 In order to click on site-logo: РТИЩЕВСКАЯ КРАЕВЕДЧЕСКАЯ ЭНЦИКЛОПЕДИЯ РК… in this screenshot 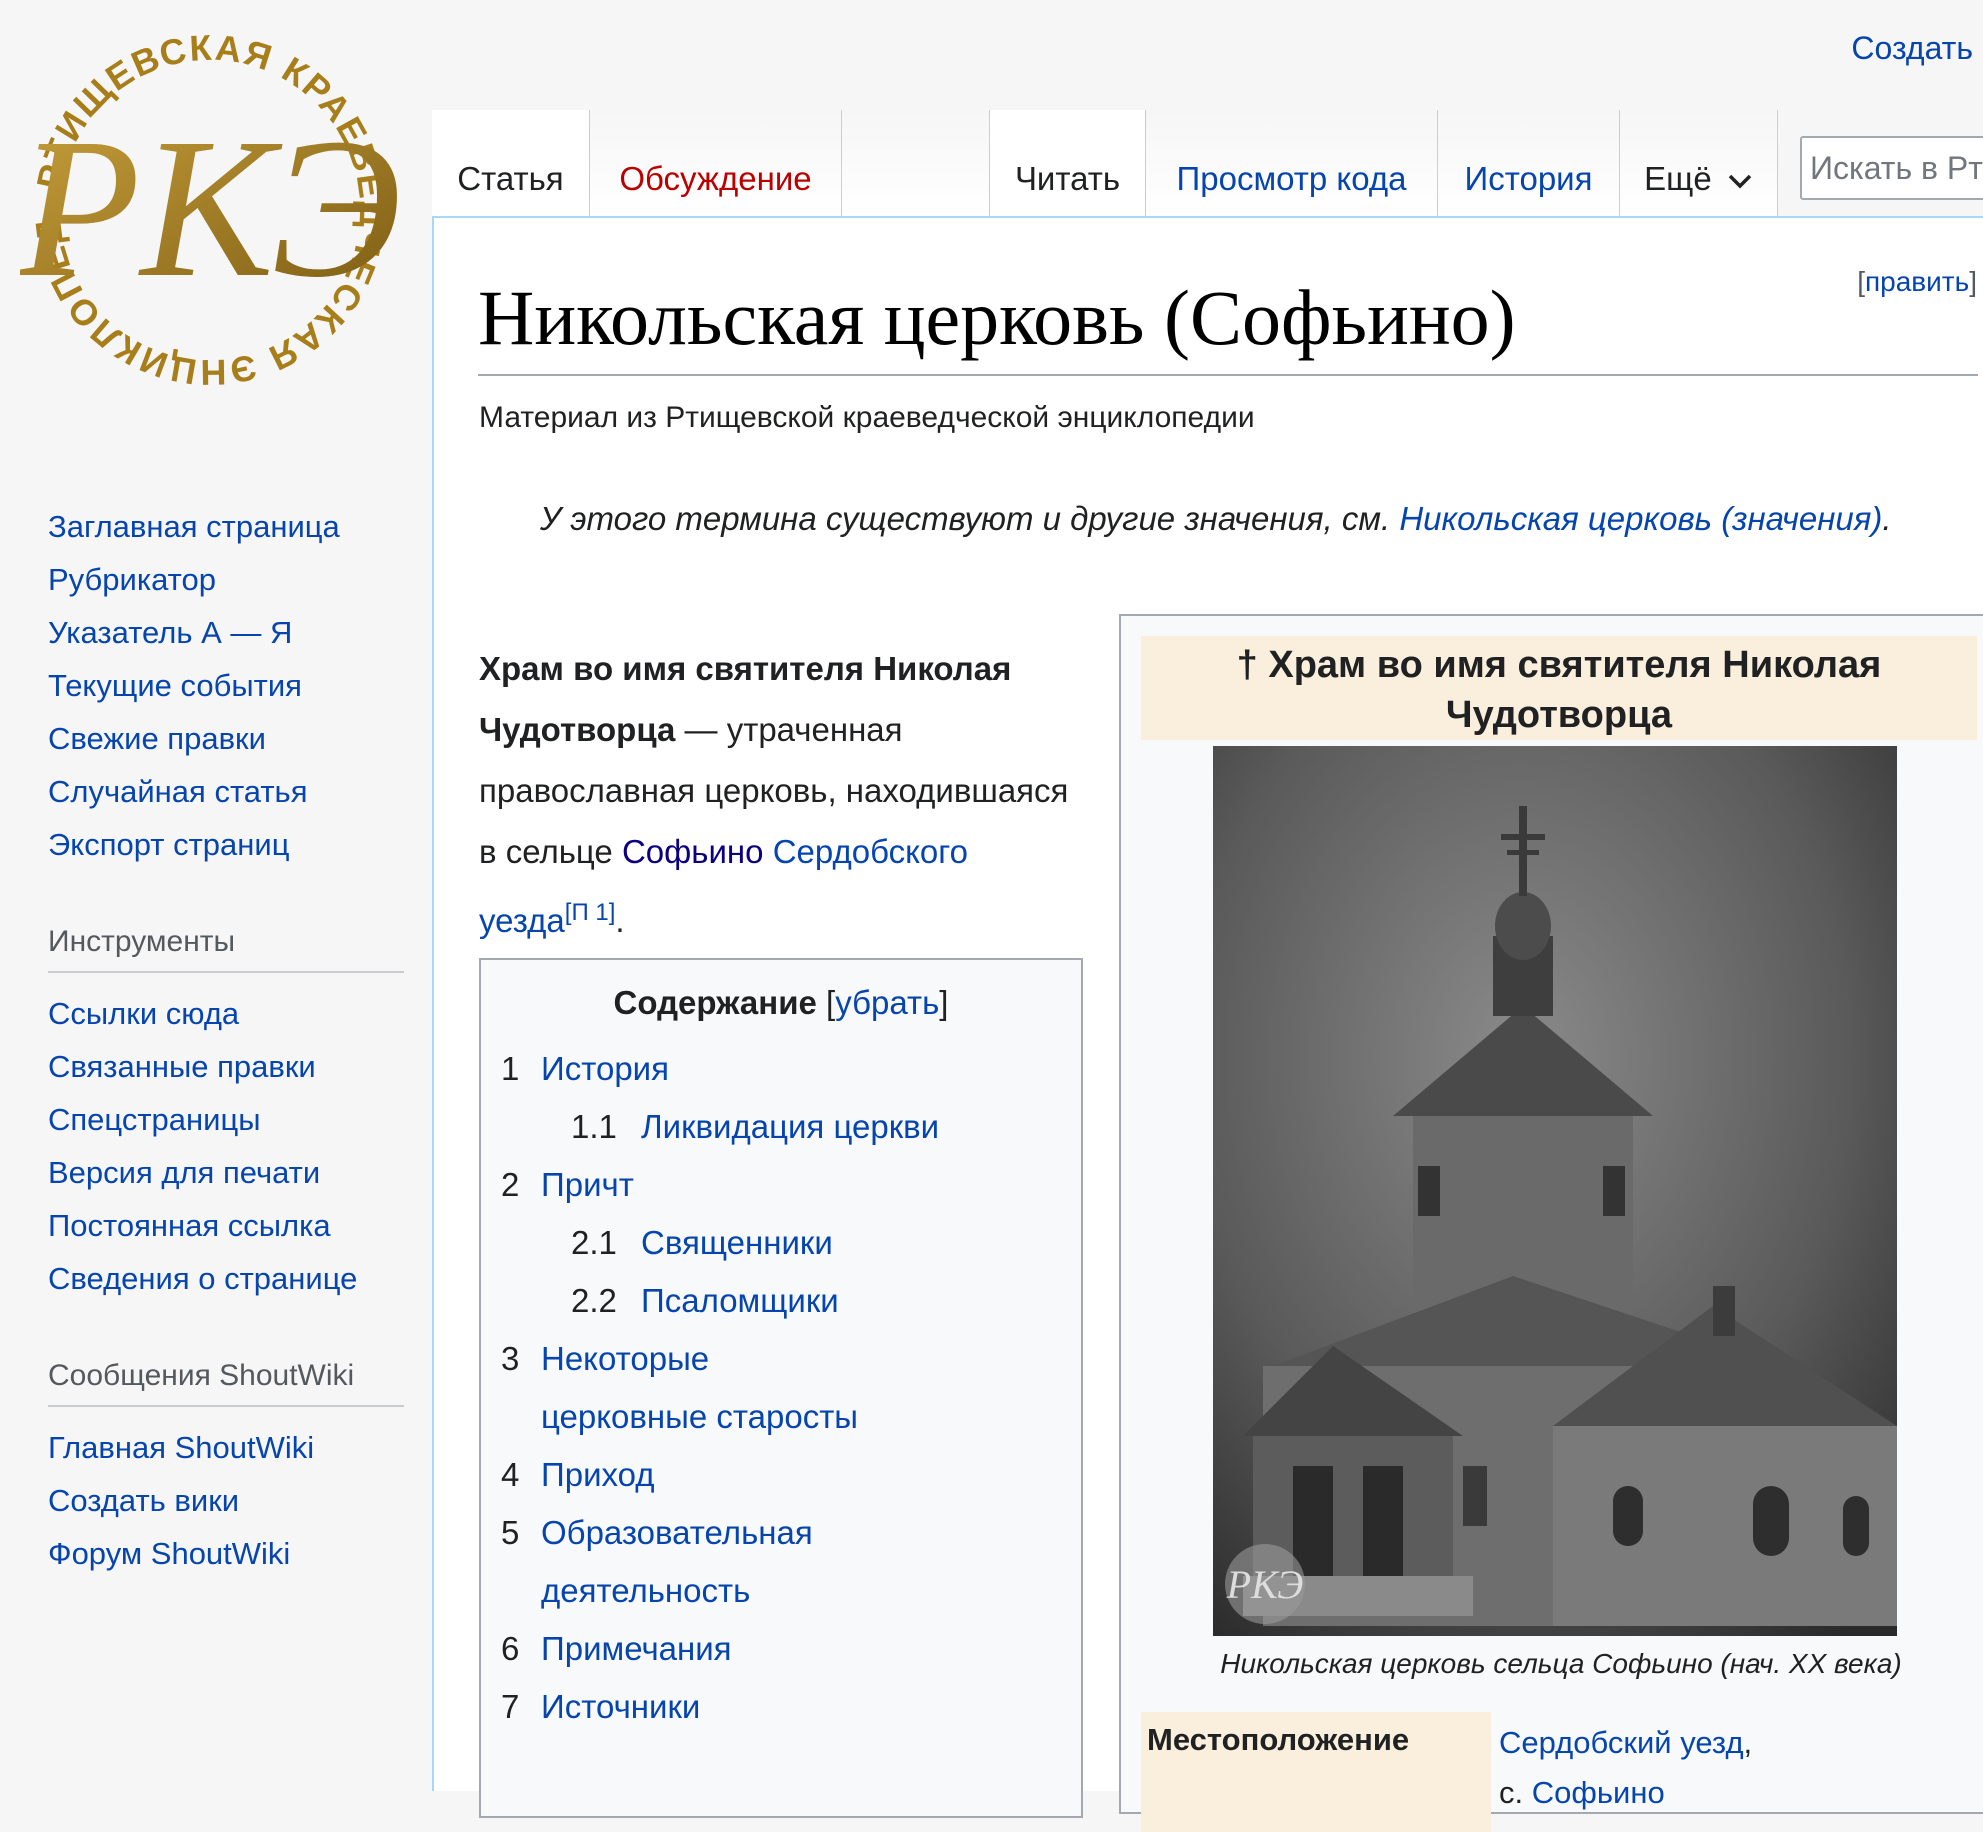, I will do `click(210, 210)`.